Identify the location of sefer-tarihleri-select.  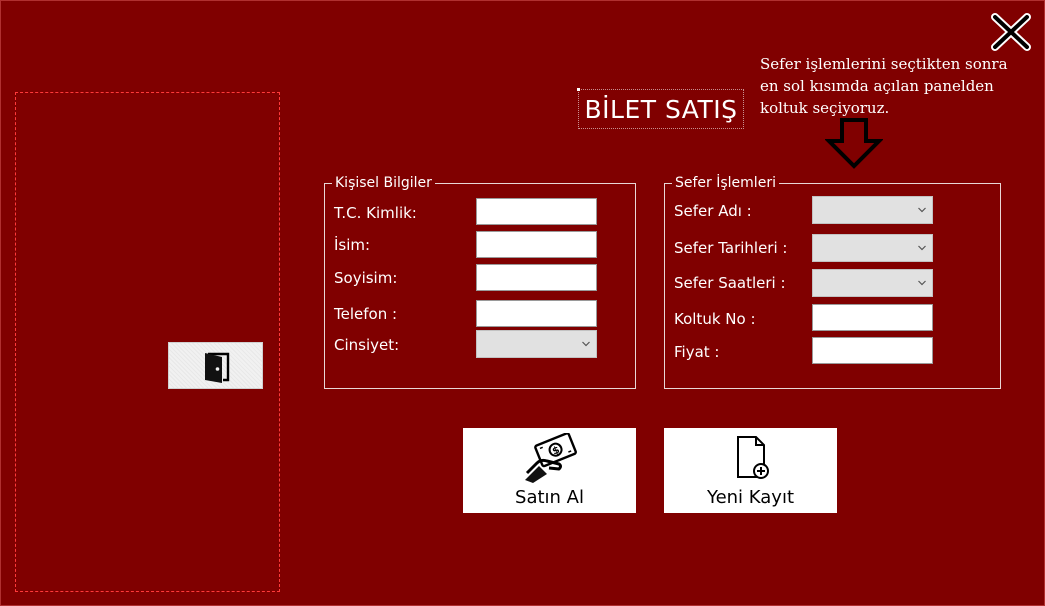
(872, 248).